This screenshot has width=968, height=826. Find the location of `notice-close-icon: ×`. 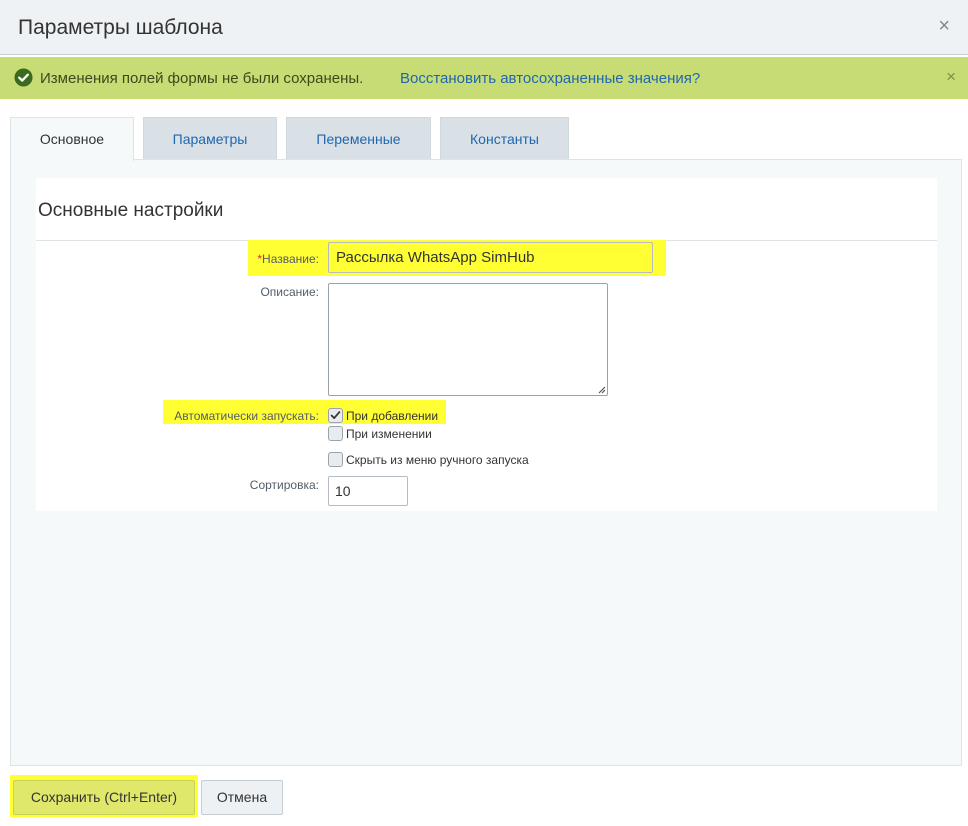

notice-close-icon: × is located at coordinates (951, 77).